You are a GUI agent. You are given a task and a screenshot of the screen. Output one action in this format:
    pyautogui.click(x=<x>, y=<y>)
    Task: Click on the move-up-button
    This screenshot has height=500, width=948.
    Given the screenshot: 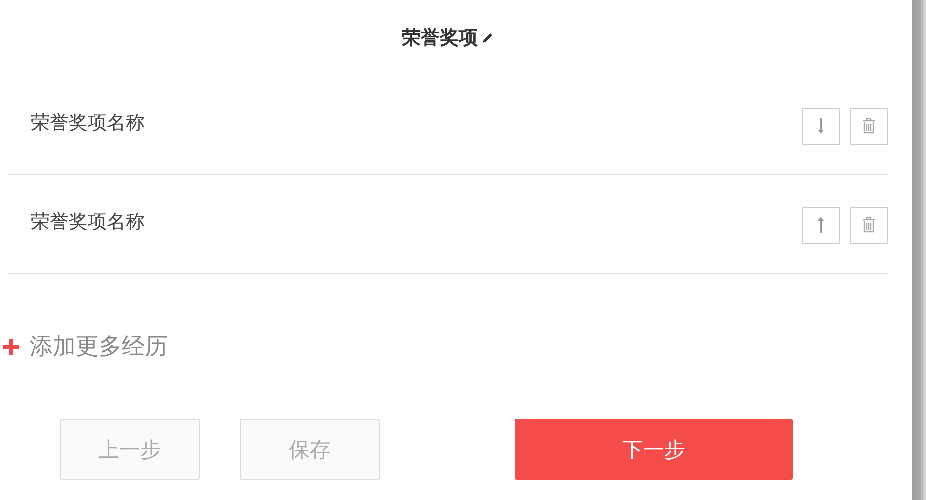 What is the action you would take?
    pyautogui.click(x=821, y=225)
    